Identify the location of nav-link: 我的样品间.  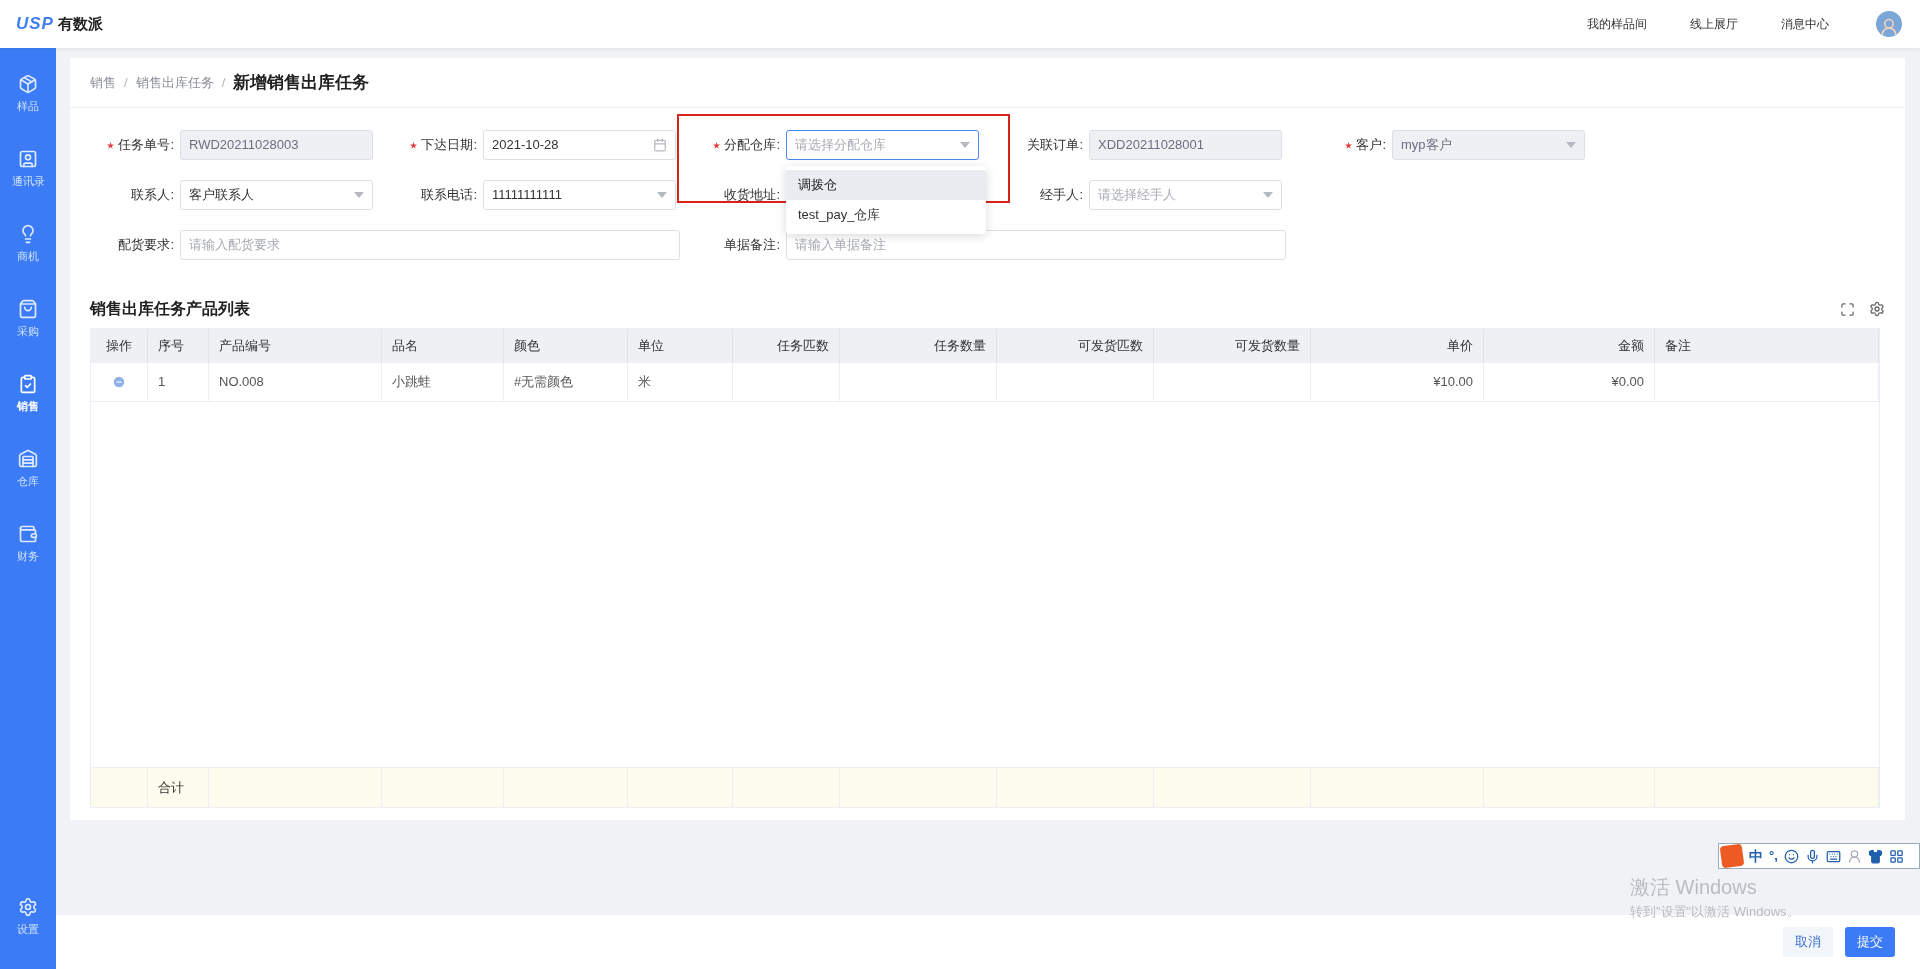
(1617, 24).